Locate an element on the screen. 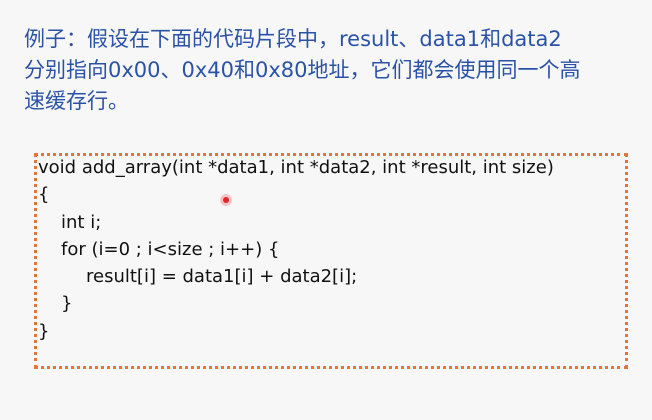  description-line-3: 速缓存行。 is located at coordinates (76, 101).